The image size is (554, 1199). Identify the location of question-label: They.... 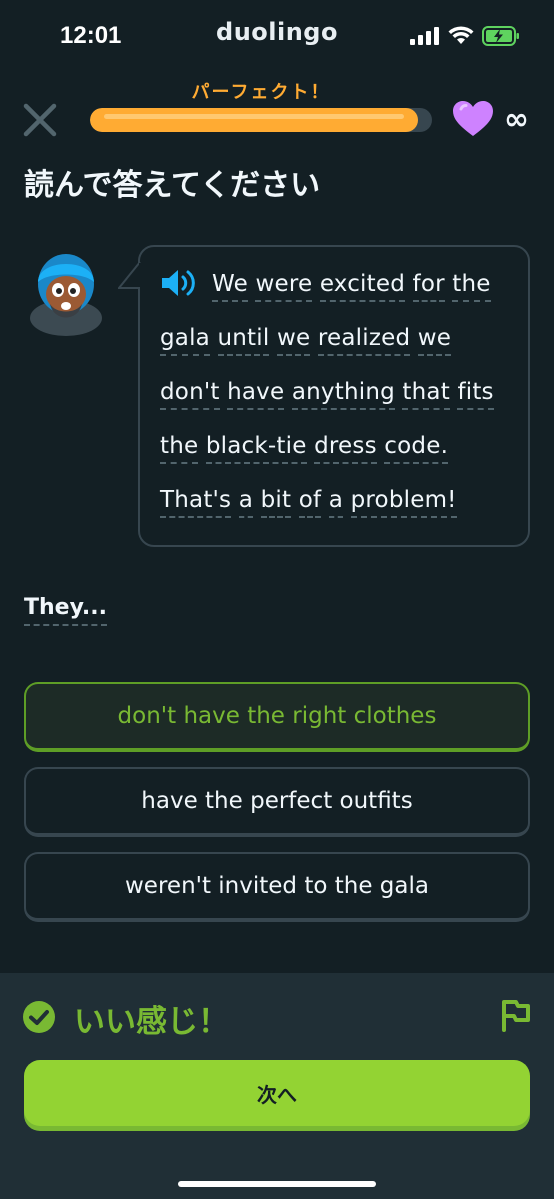
(65, 610).